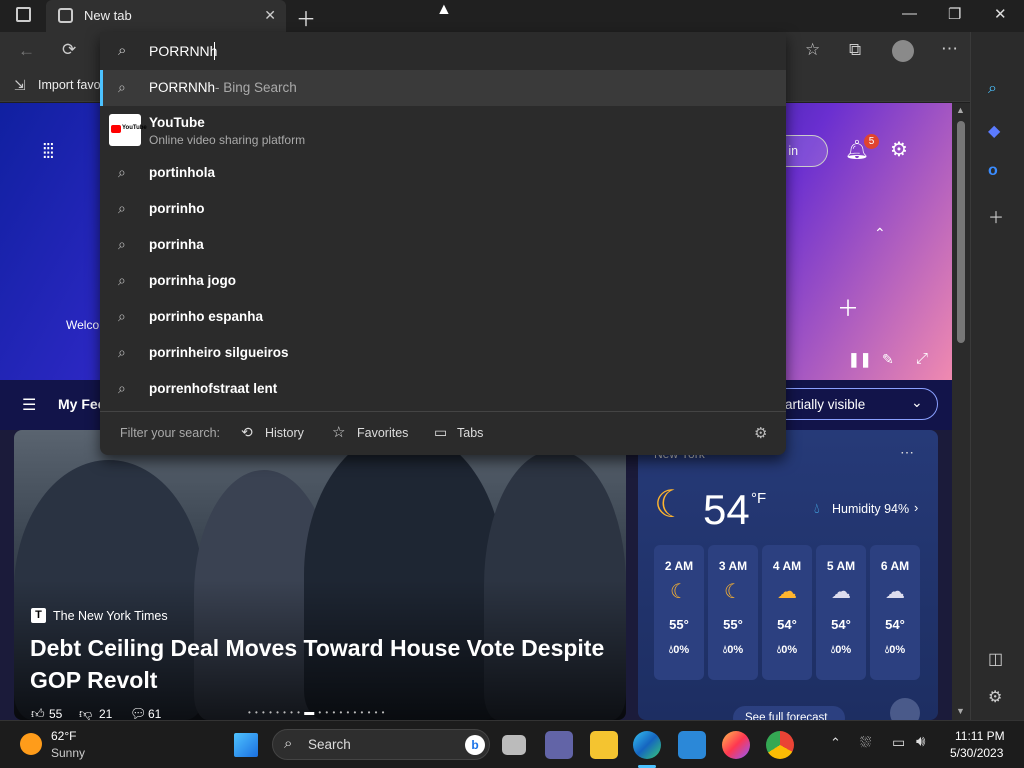 This screenshot has height=768, width=1024. I want to click on feedback-avatar-icon, so click(905, 709).